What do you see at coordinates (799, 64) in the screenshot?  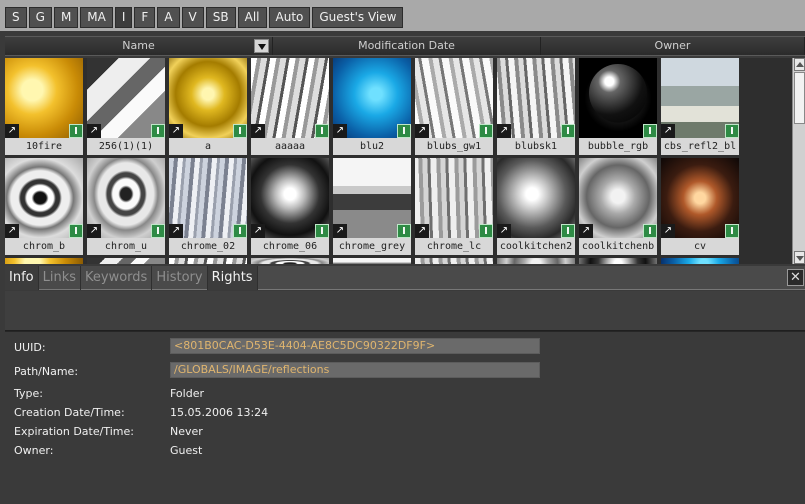 I see `scroll-up-icon` at bounding box center [799, 64].